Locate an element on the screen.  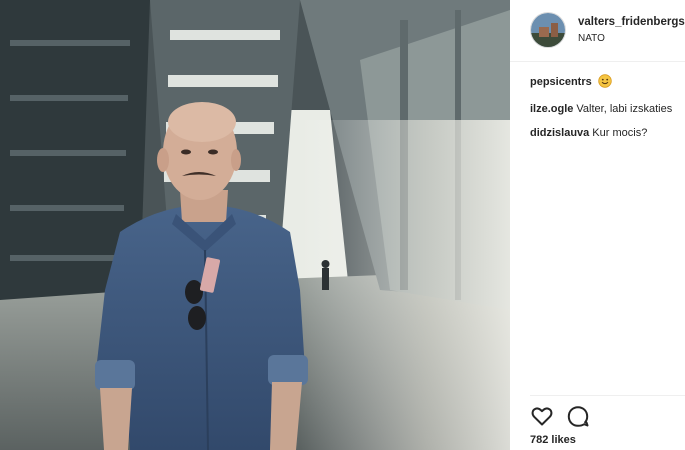
comment-item: pepsicentrs is located at coordinates (607, 83).